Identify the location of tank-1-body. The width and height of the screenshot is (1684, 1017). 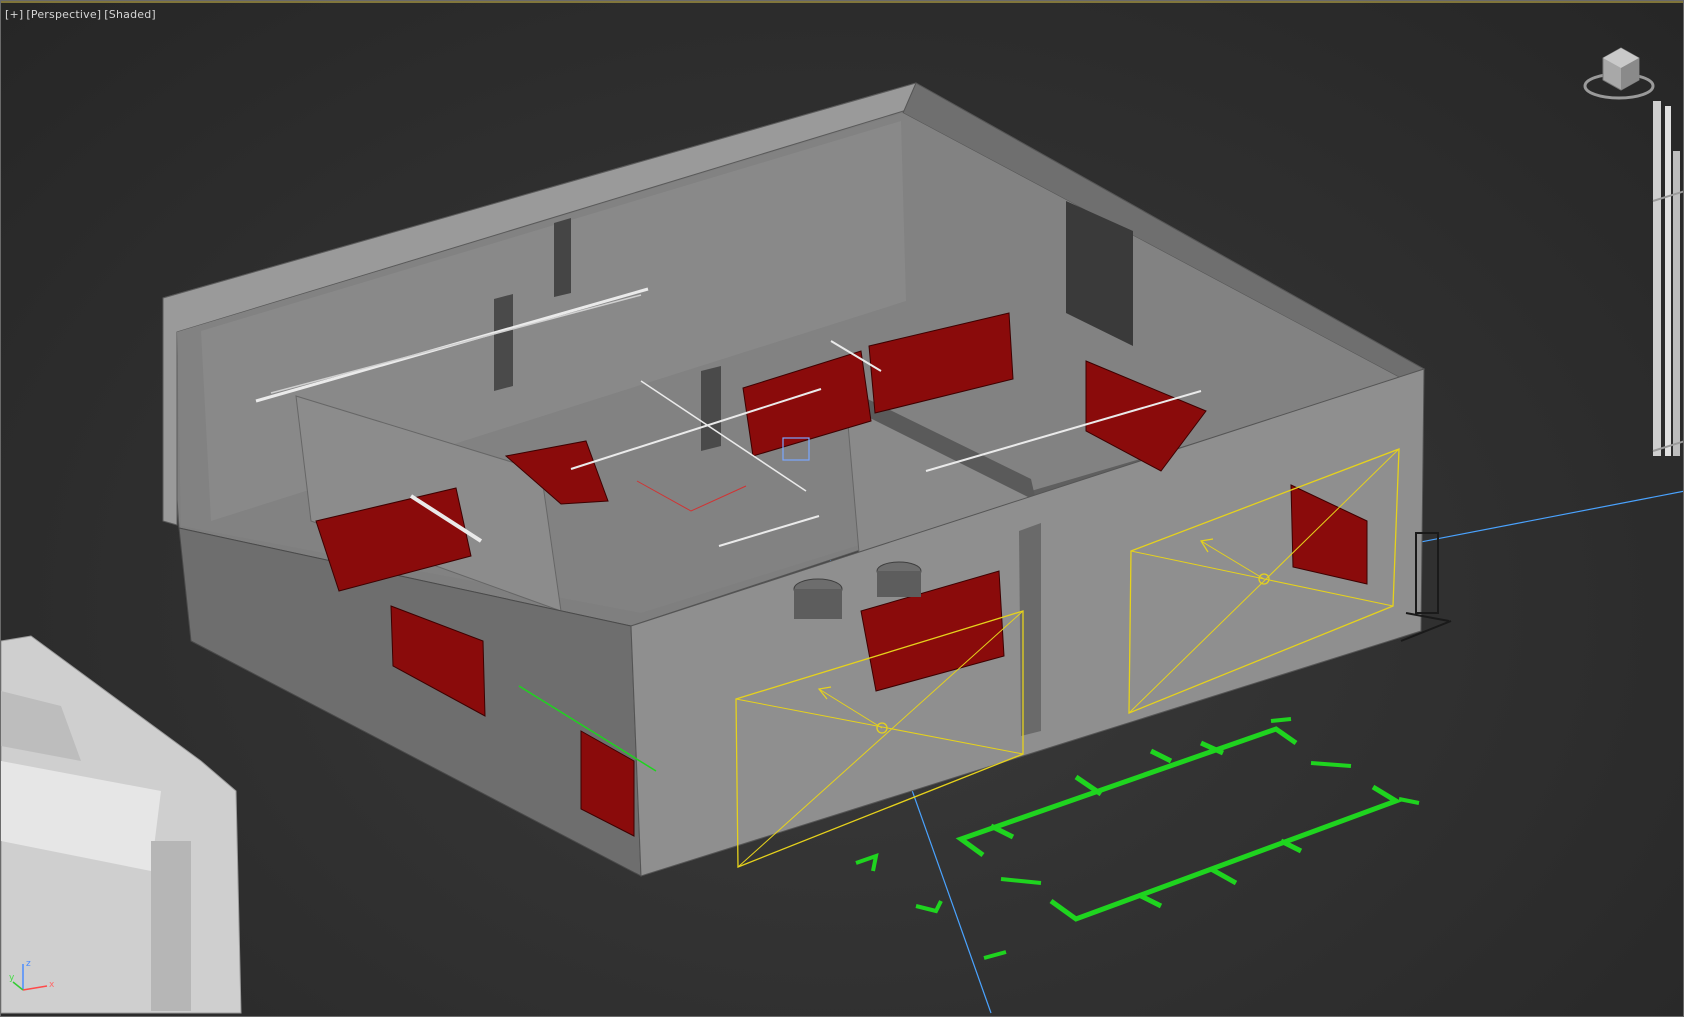
(818, 604).